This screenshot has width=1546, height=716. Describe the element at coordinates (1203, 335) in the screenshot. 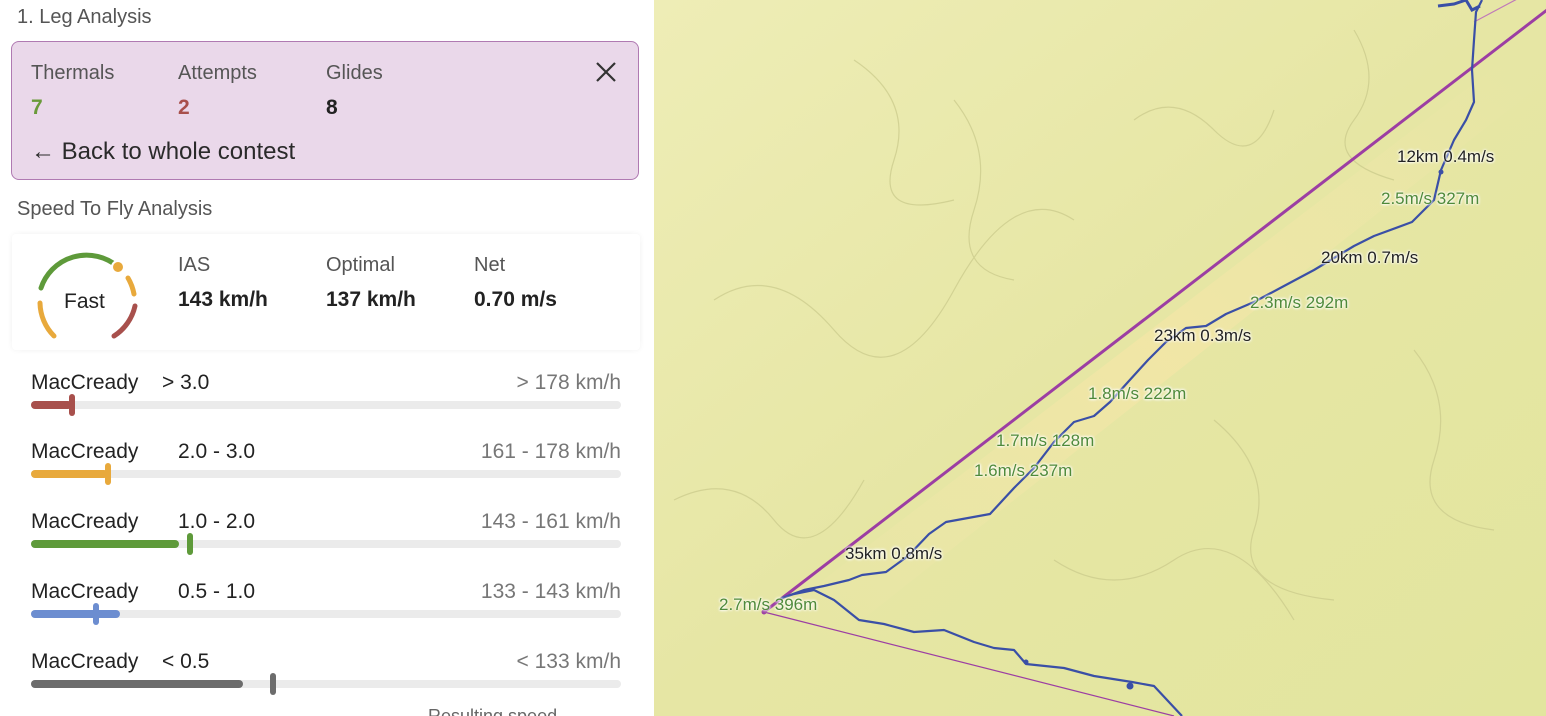

I see `glide-label: 23km 0.3m/s` at that location.